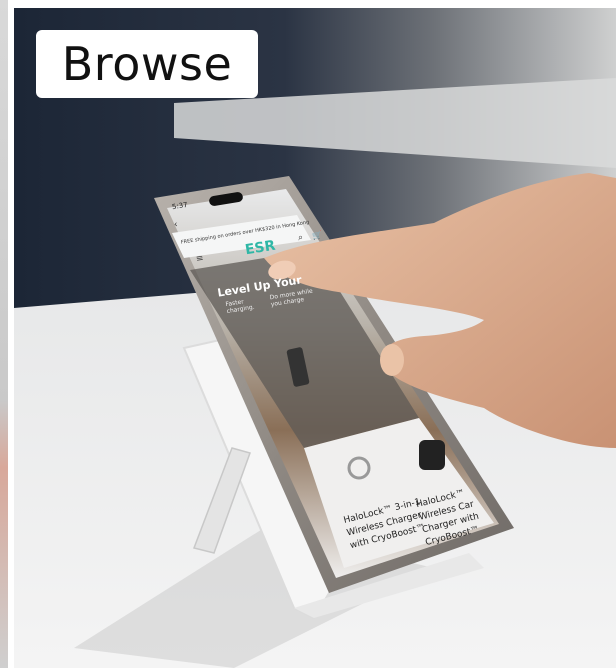 The height and width of the screenshot is (668, 616). I want to click on browse-label-text: Browse, so click(147, 64).